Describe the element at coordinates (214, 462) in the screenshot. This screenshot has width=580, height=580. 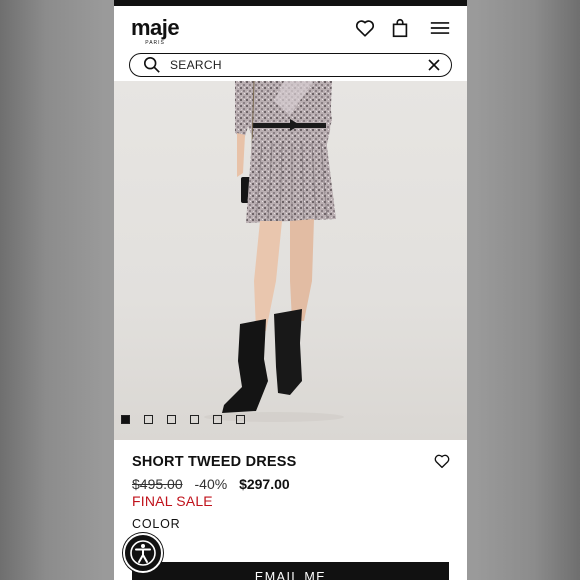
I see `product-title: SHORT TWEED DRESS` at that location.